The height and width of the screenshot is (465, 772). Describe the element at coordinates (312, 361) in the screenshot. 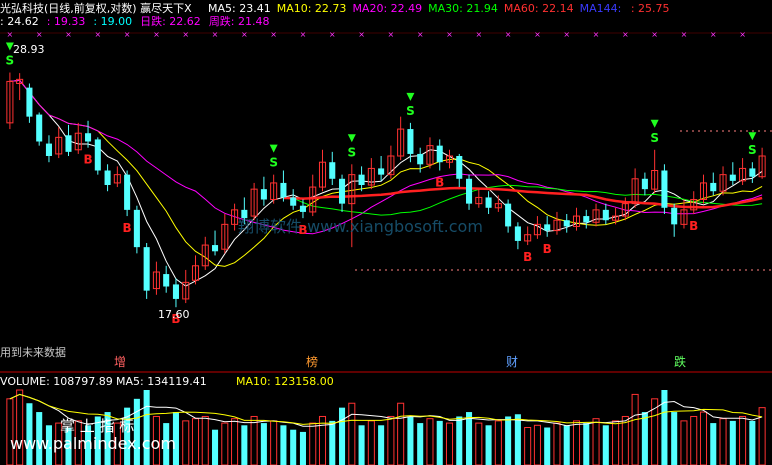

I see `event-flag: 榜` at that location.